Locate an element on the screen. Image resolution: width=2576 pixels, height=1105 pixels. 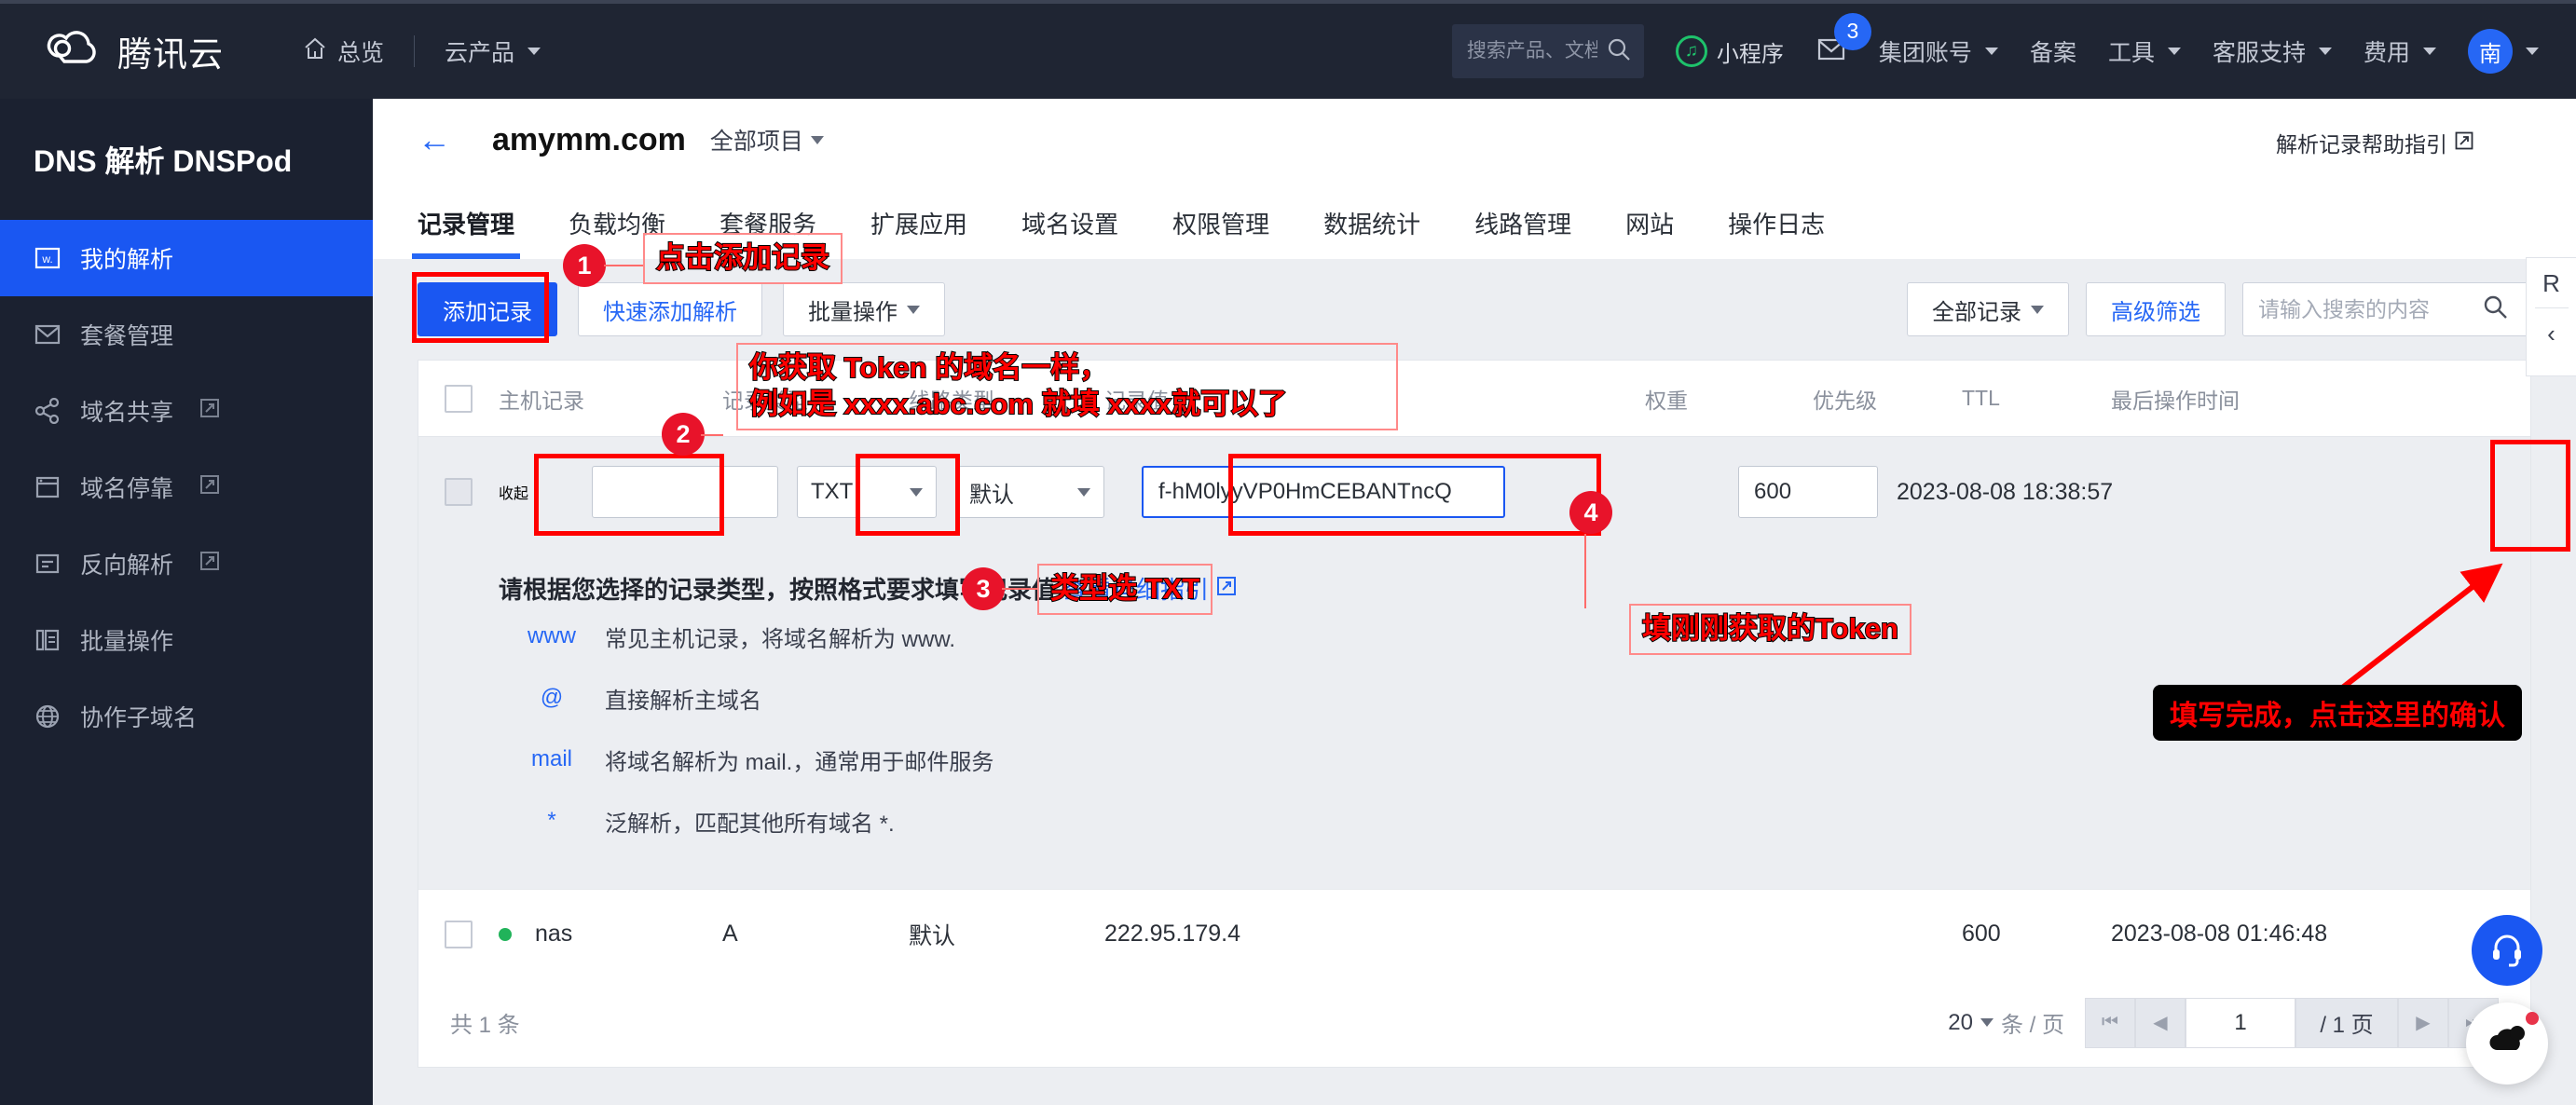
chevron-left-icon: ‹ is located at coordinates (2551, 334).